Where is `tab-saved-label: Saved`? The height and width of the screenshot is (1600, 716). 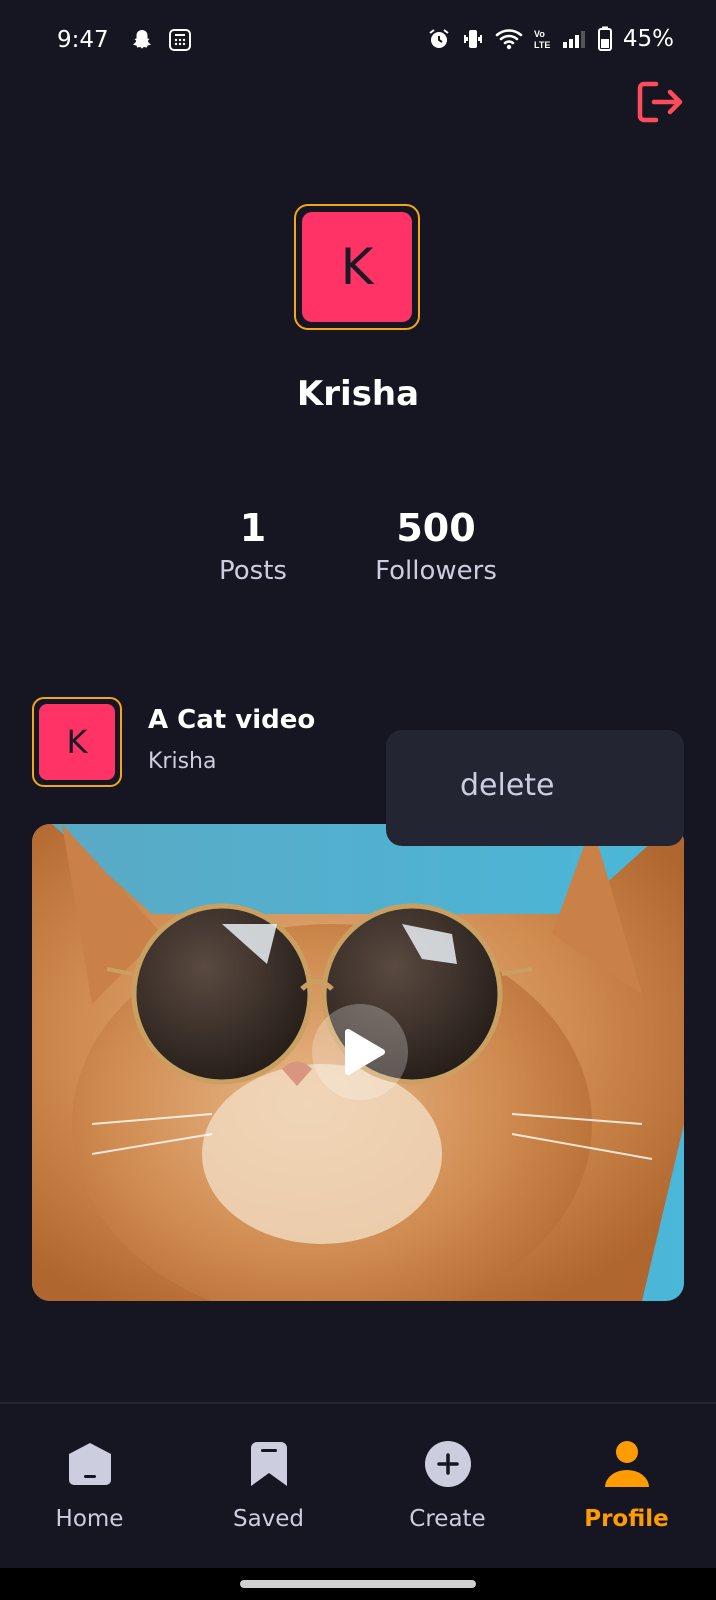
tab-saved-label: Saved is located at coordinates (268, 1519).